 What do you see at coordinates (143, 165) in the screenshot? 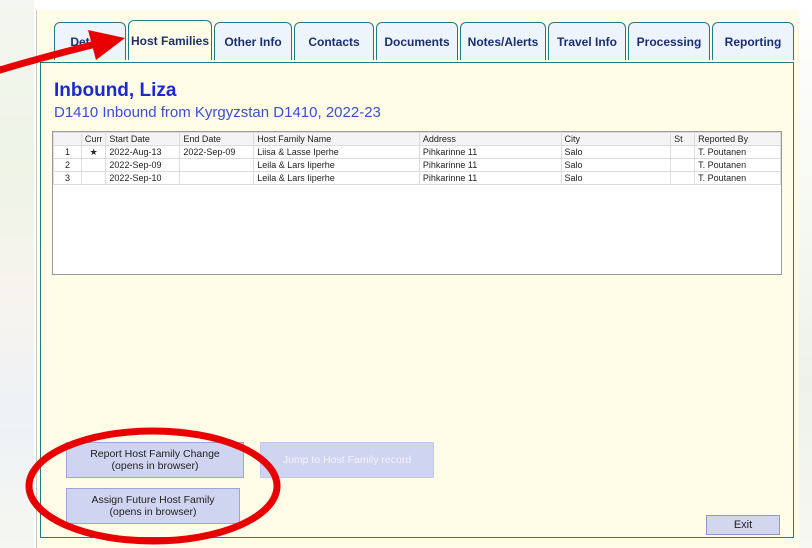
I see `start-date-cell: 2022-Sep-09` at bounding box center [143, 165].